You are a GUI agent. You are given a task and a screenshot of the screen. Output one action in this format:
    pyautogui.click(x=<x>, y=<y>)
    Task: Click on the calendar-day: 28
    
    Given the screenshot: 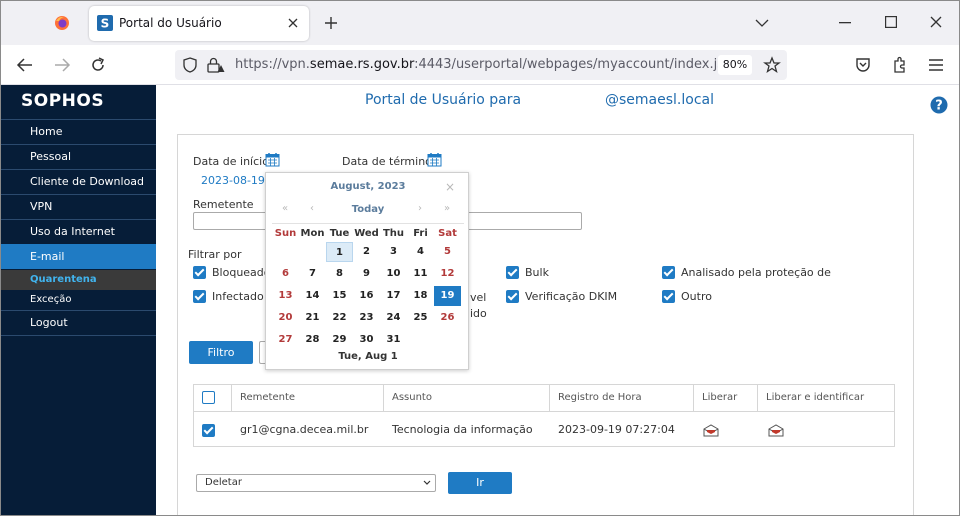 What is the action you would take?
    pyautogui.click(x=312, y=340)
    